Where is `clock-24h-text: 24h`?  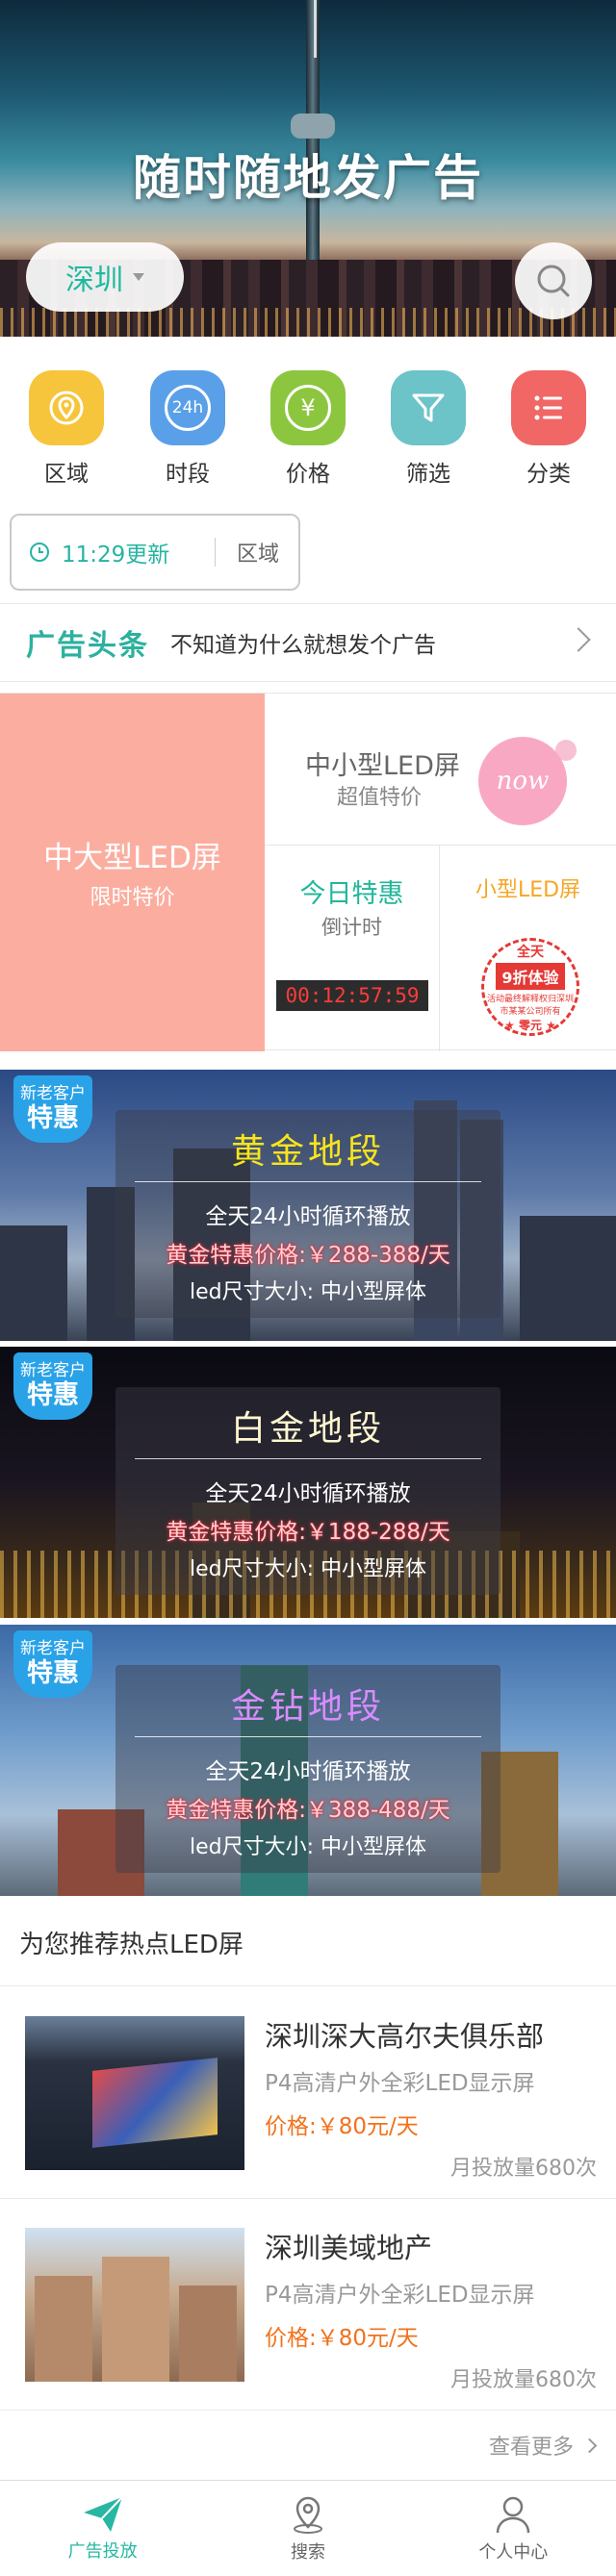
clock-24h-text: 24h is located at coordinates (188, 408).